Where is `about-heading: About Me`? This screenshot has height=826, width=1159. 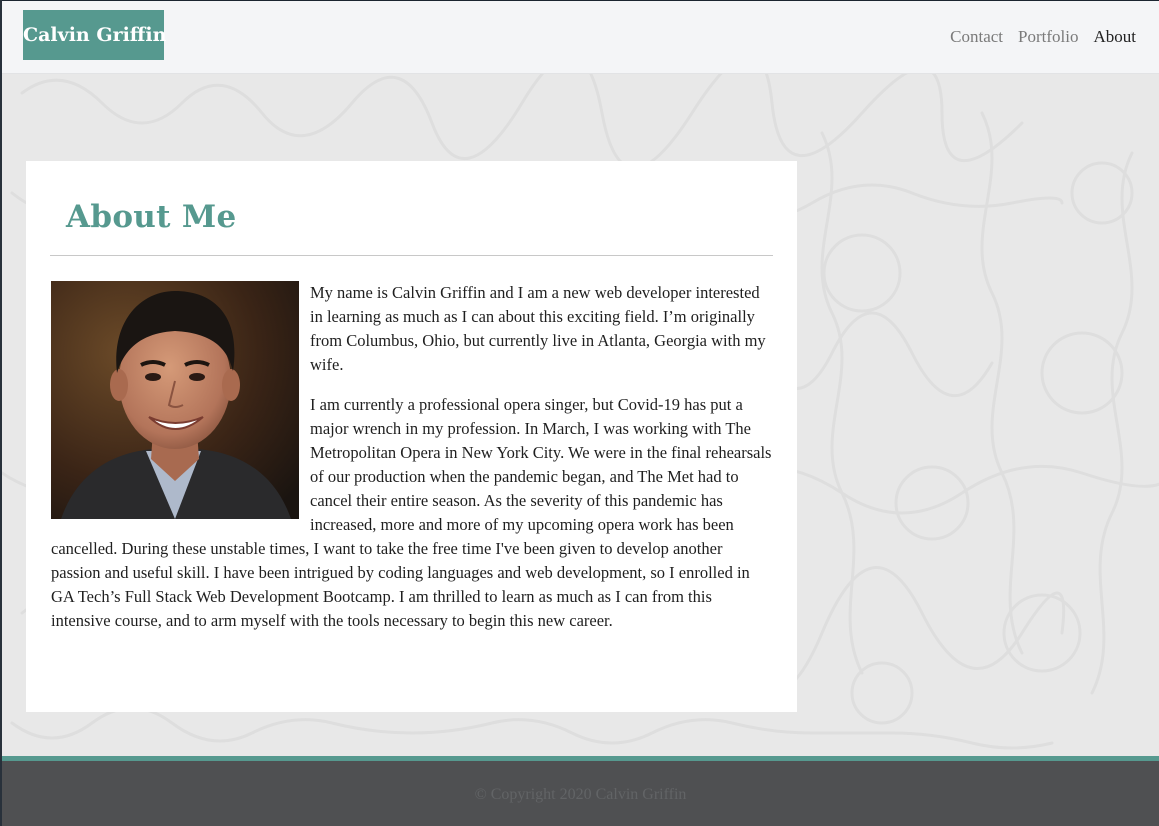 about-heading: About Me is located at coordinates (151, 217).